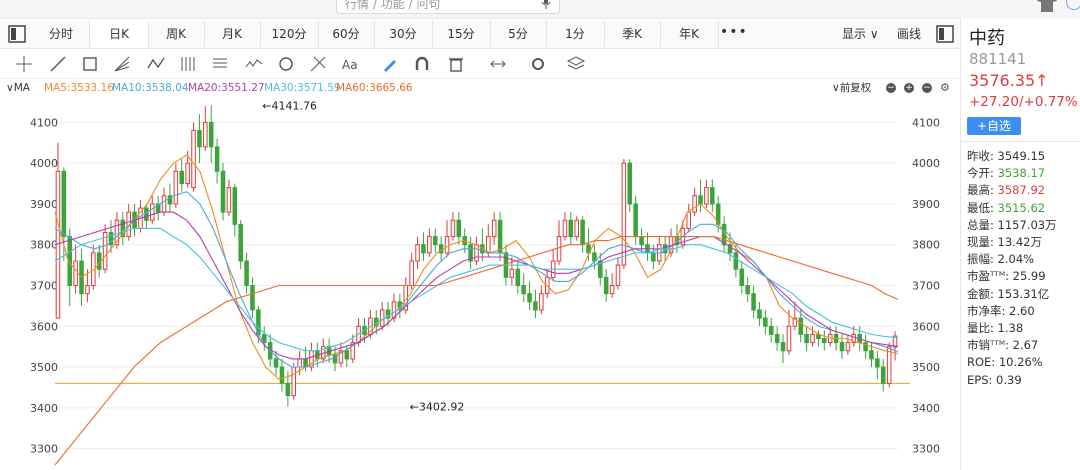 This screenshot has height=470, width=1080. Describe the element at coordinates (926, 122) in the screenshot. I see `y-tick-right: 4100` at that location.